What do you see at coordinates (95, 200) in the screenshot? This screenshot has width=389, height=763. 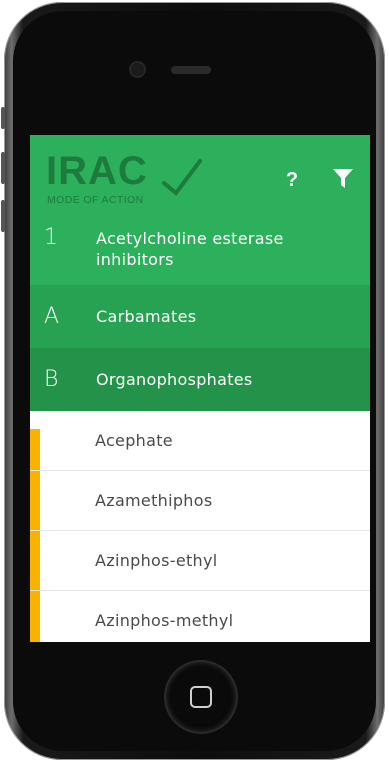 I see `logo-subtitle: MODE OF ACTION` at bounding box center [95, 200].